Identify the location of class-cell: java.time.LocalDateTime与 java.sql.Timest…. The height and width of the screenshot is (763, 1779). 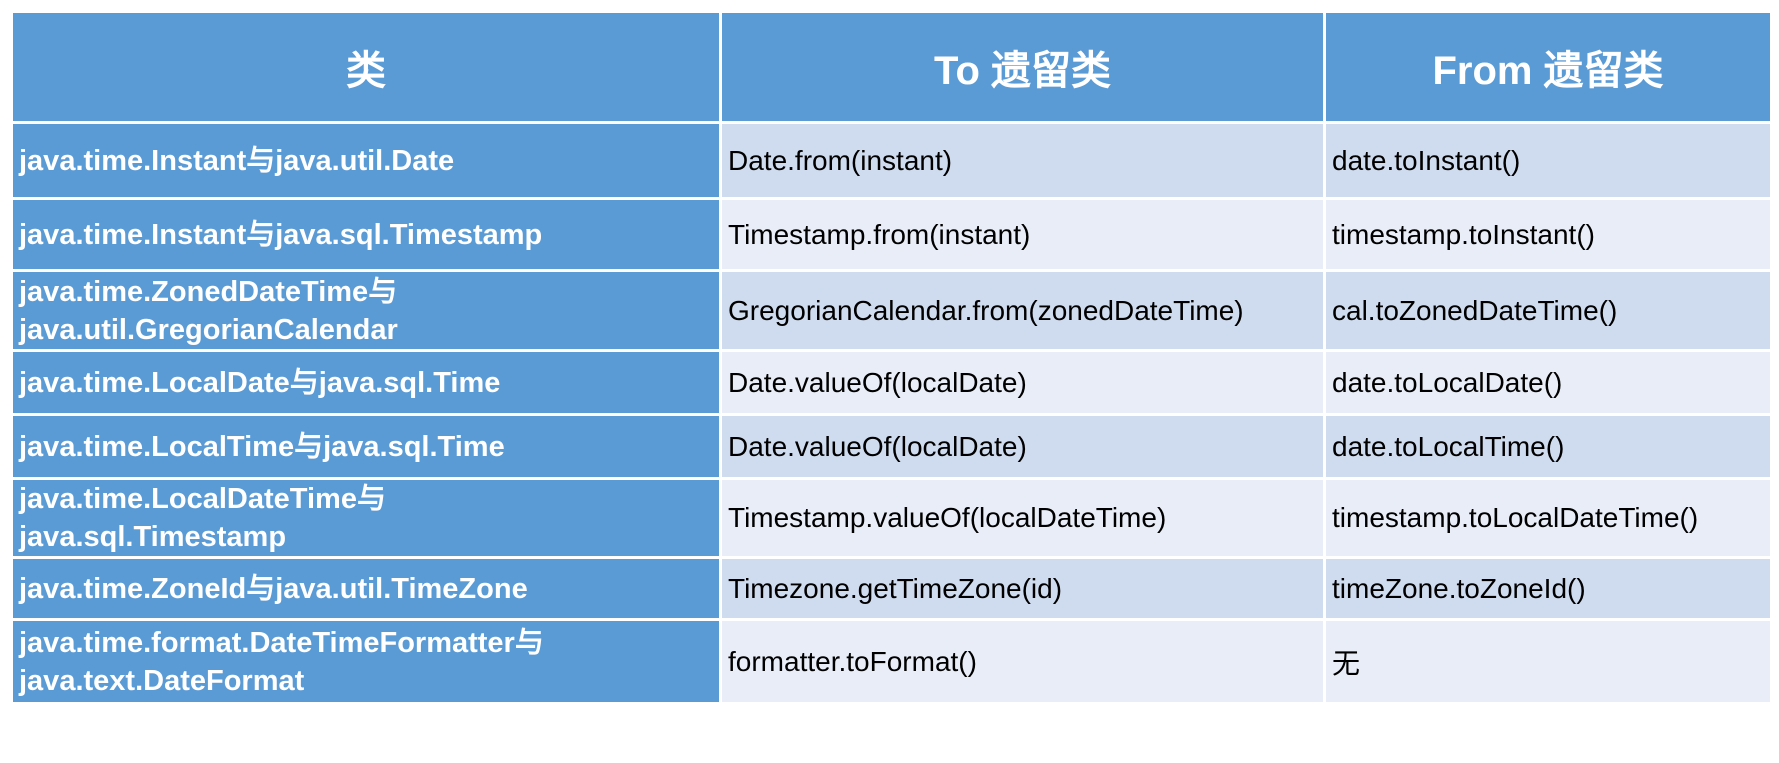
(366, 518).